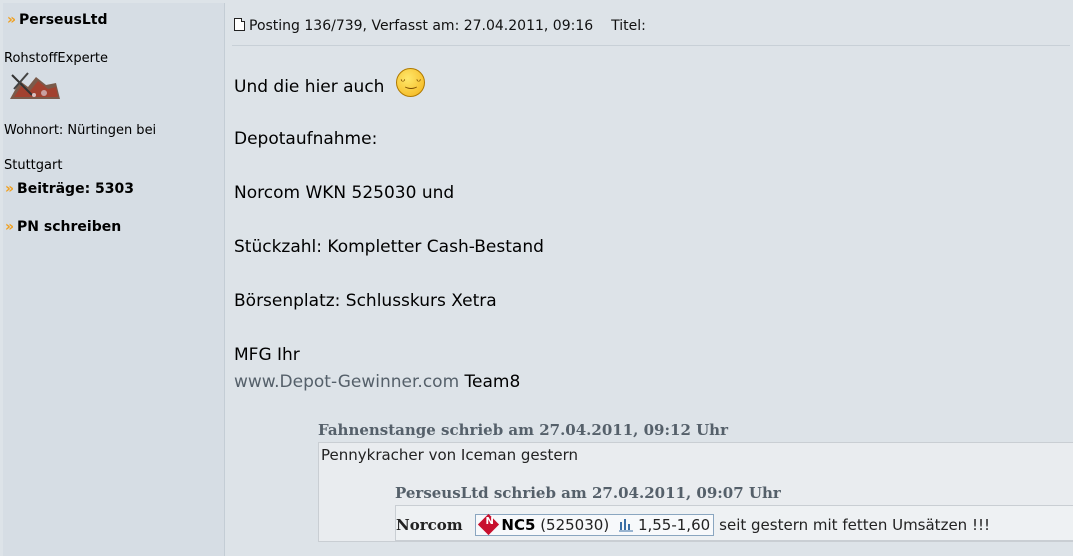  I want to click on private-message-link: PN schreiben, so click(69, 227).